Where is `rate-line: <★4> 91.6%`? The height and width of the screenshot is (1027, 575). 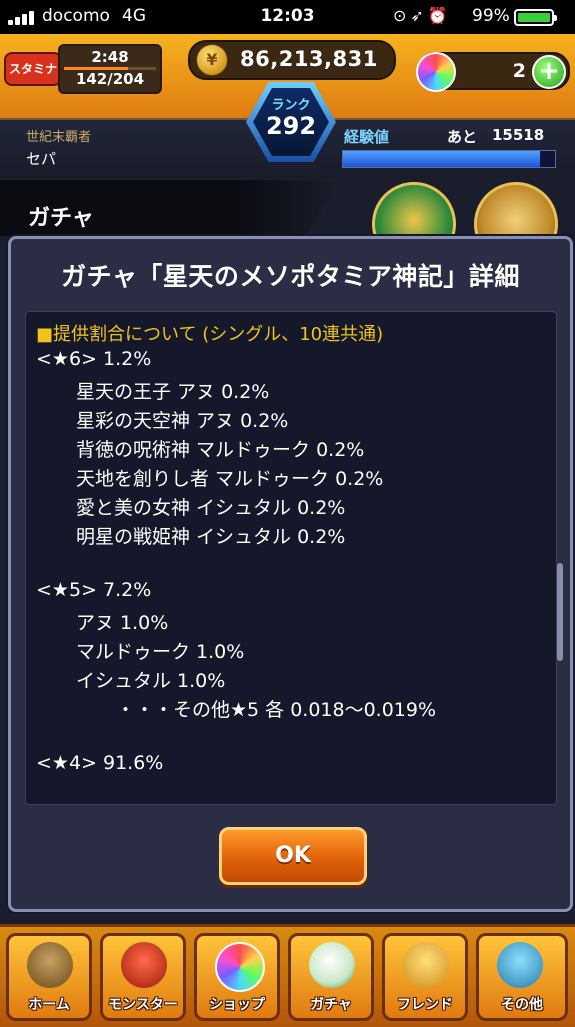 rate-line: <★4> 91.6% is located at coordinates (100, 763).